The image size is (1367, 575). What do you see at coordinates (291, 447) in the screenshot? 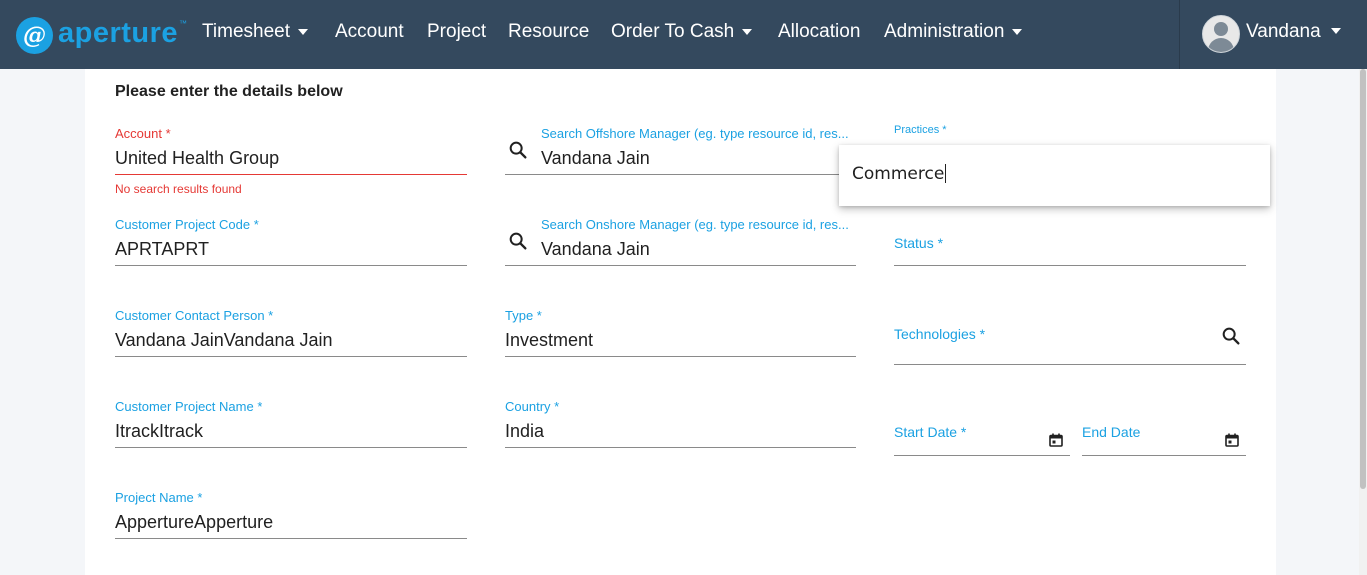
I see `customer-project-name-underline` at bounding box center [291, 447].